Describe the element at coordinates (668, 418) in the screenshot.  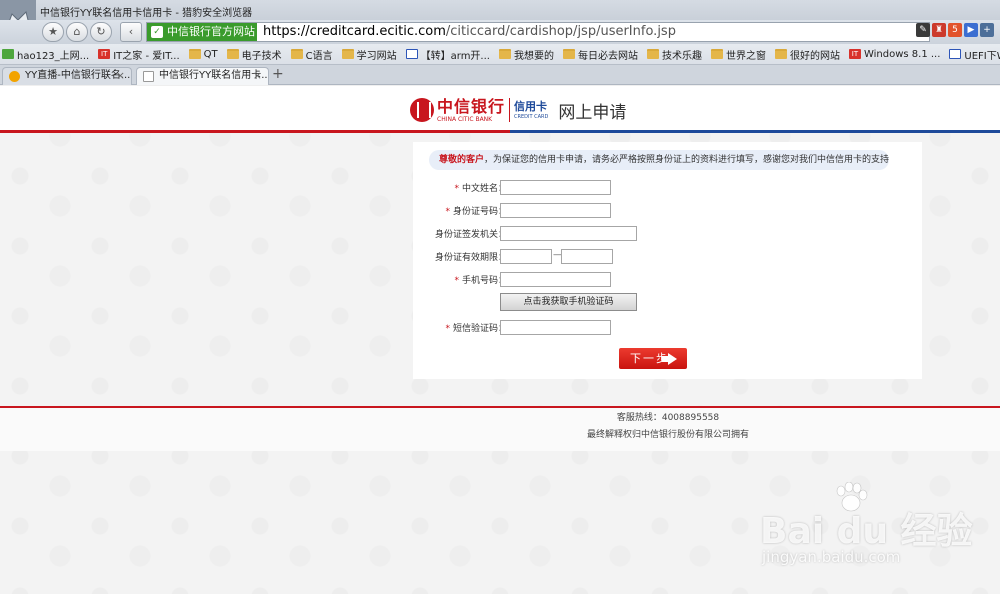
I see `hotline-text: 客服热线：4008895558` at that location.